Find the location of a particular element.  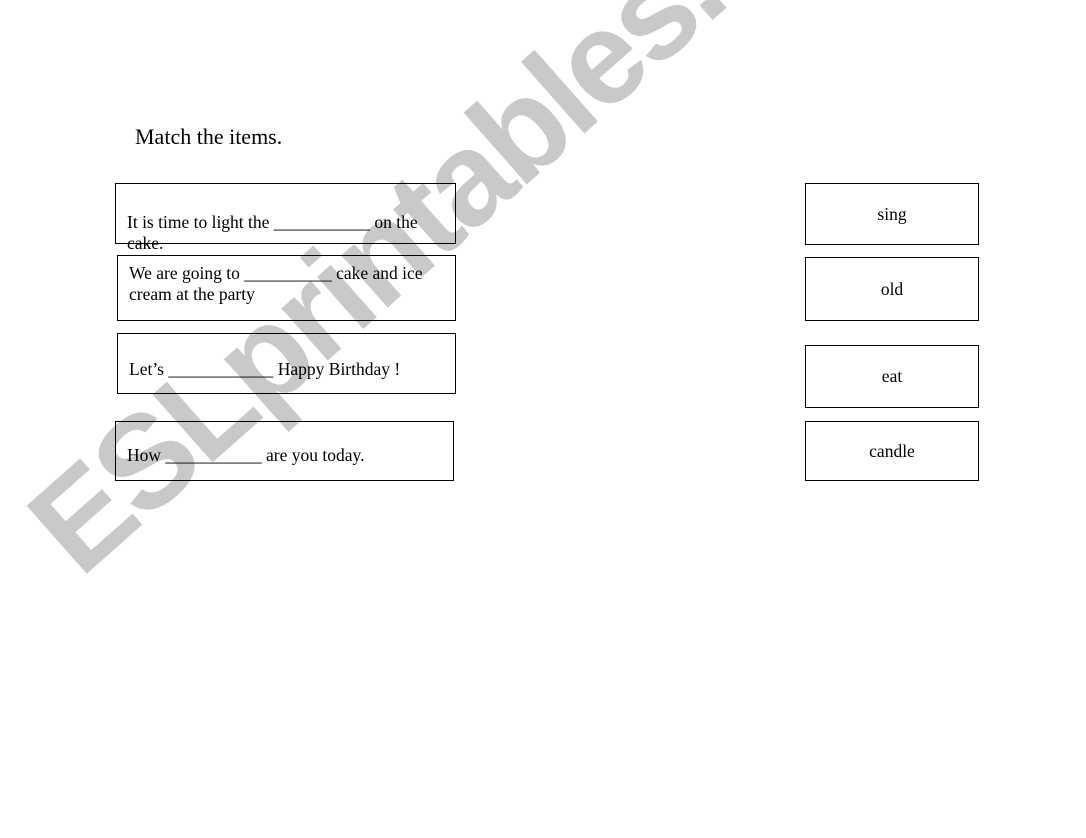

answer-box: sing is located at coordinates (892, 214).